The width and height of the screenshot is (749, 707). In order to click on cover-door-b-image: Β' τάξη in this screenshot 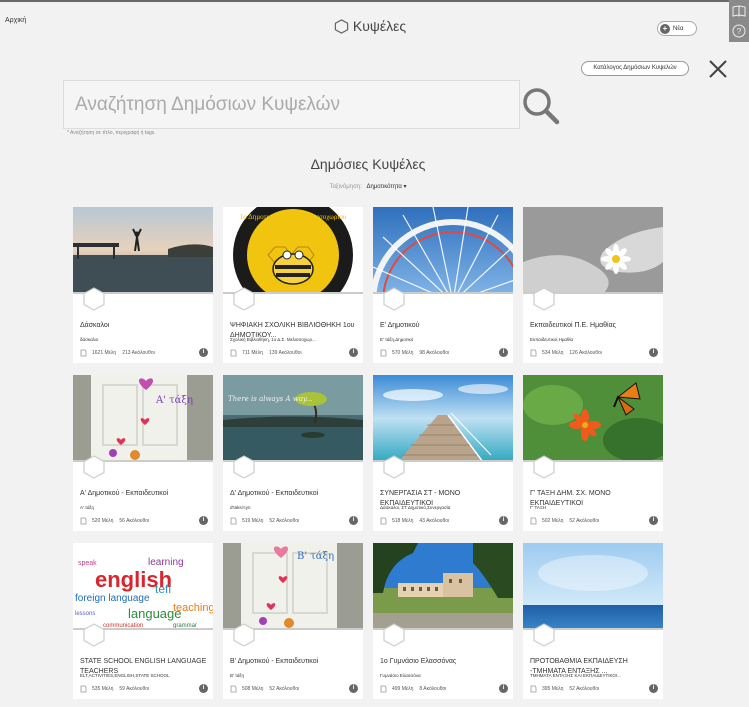, I will do `click(293, 585)`.